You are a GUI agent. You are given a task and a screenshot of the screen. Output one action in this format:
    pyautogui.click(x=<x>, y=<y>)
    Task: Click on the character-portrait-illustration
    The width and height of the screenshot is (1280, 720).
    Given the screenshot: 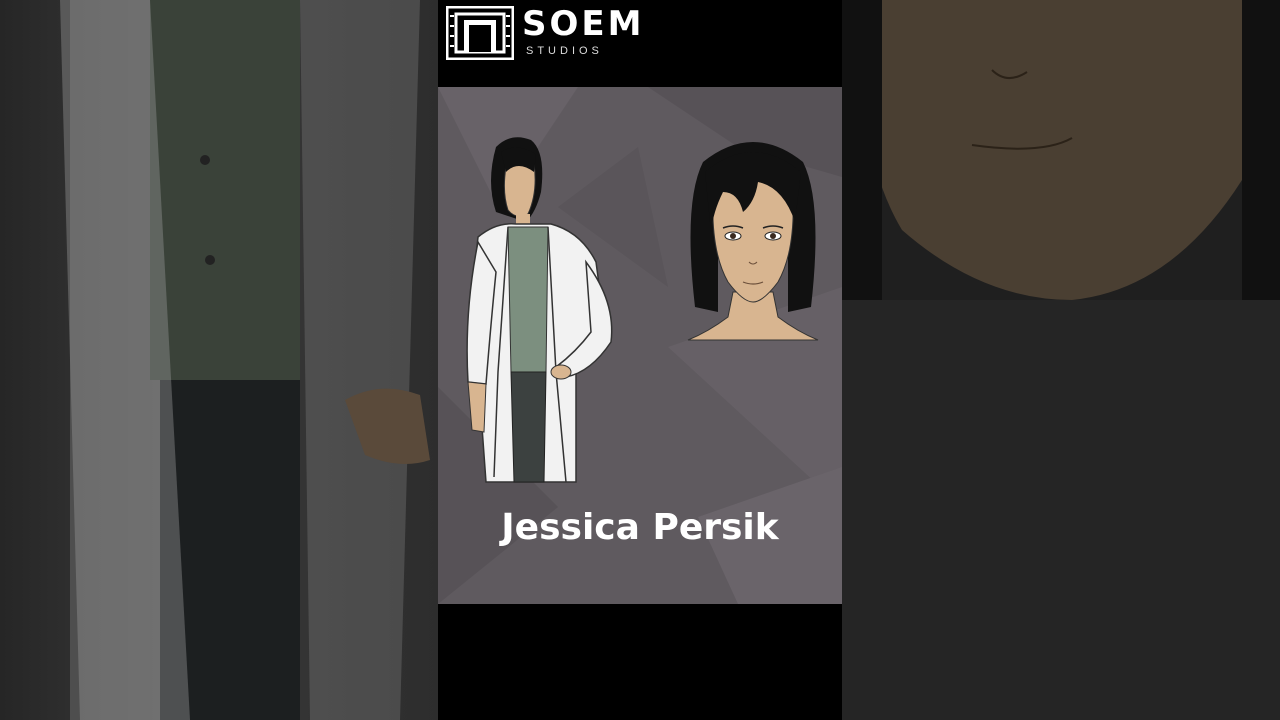 What is the action you would take?
    pyautogui.click(x=753, y=241)
    